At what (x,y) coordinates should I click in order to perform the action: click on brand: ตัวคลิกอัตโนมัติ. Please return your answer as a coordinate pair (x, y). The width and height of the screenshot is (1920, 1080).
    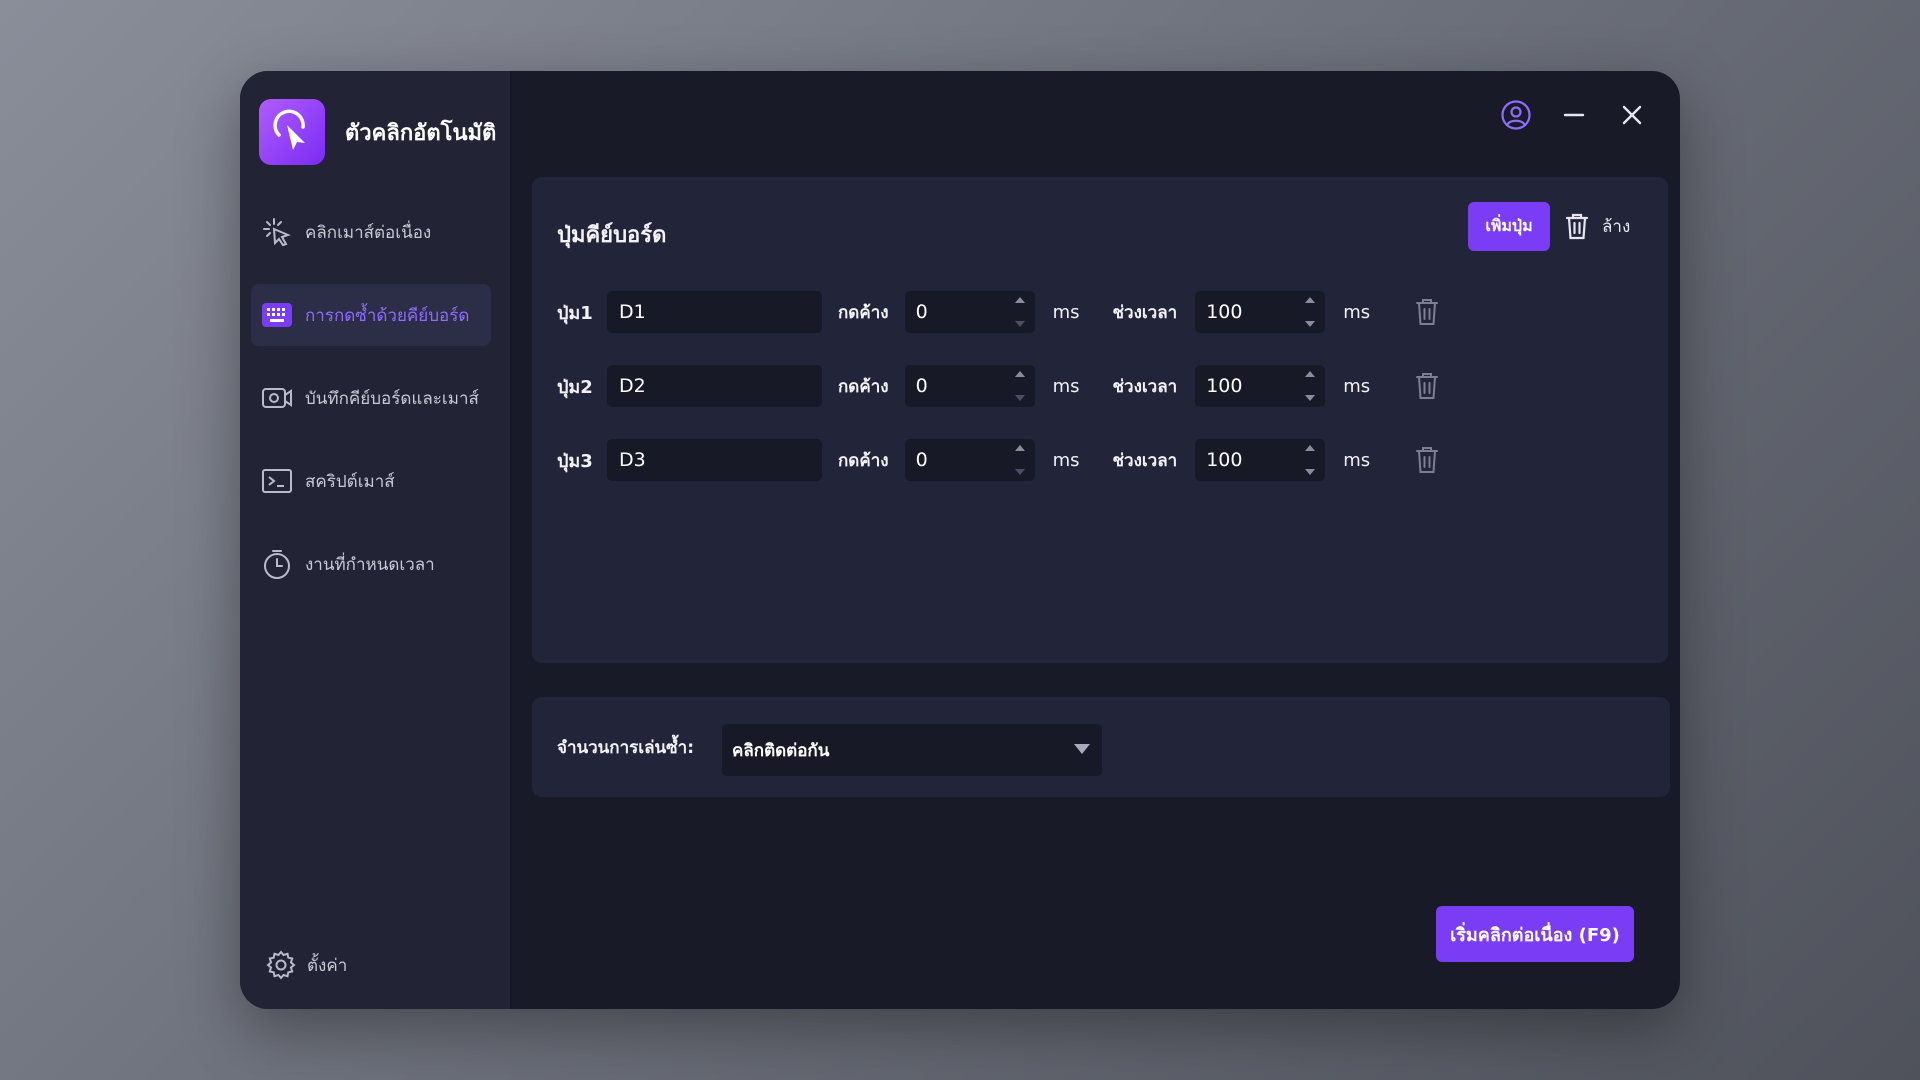
    Looking at the image, I should click on (377, 132).